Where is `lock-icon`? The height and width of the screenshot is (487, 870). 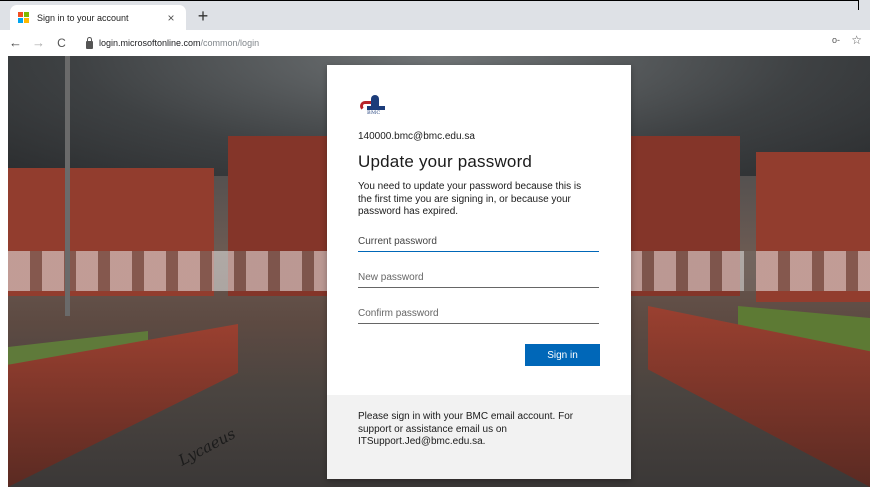
lock-icon is located at coordinates (89, 42).